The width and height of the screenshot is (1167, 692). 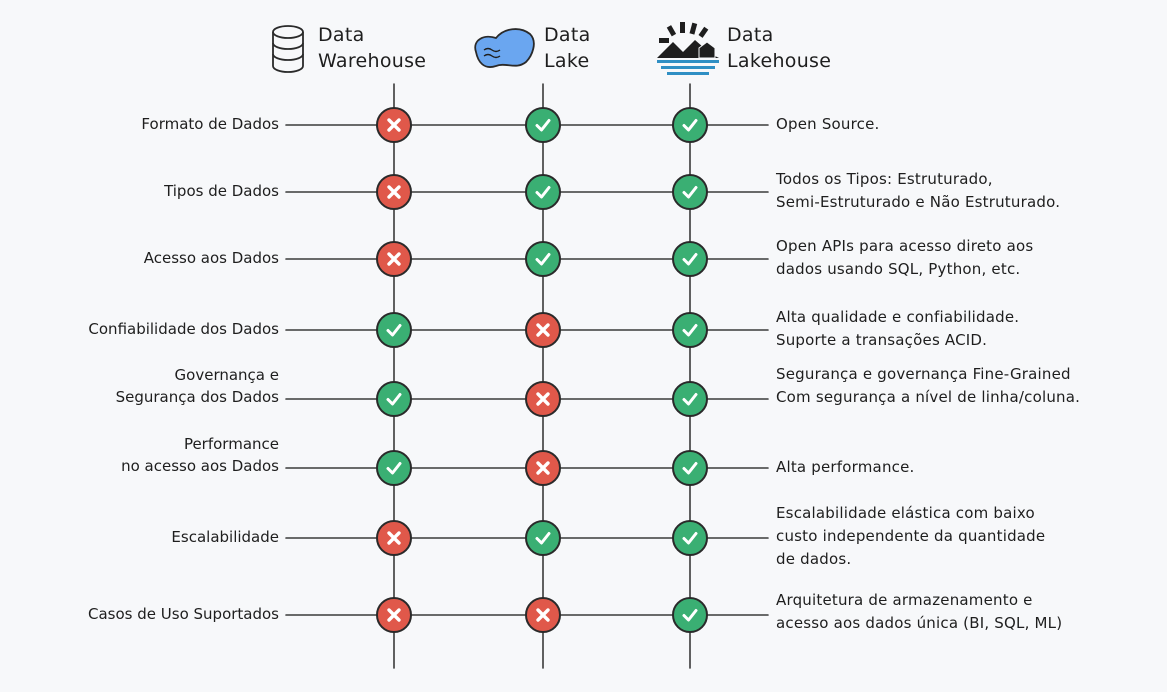 I want to click on feature-label: Formato de Dados, so click(x=210, y=124).